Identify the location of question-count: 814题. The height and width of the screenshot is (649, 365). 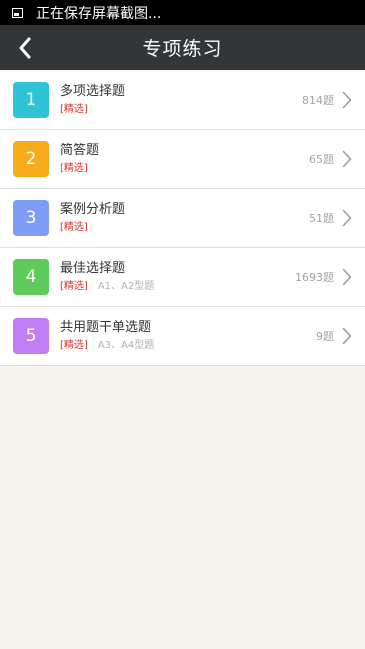
(318, 100).